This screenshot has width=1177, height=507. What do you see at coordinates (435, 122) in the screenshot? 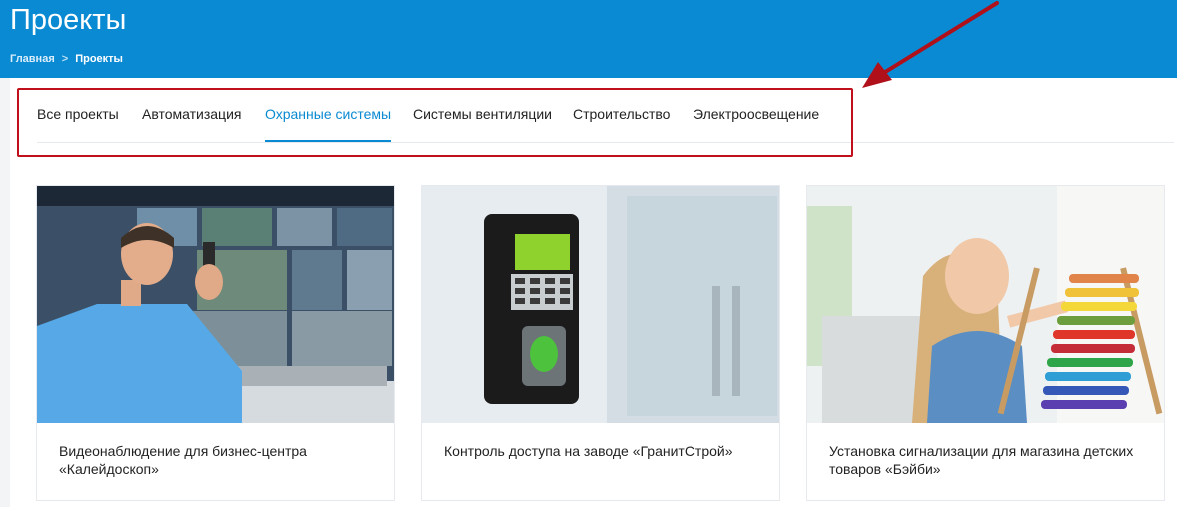
I see `annotation-highlight-box` at bounding box center [435, 122].